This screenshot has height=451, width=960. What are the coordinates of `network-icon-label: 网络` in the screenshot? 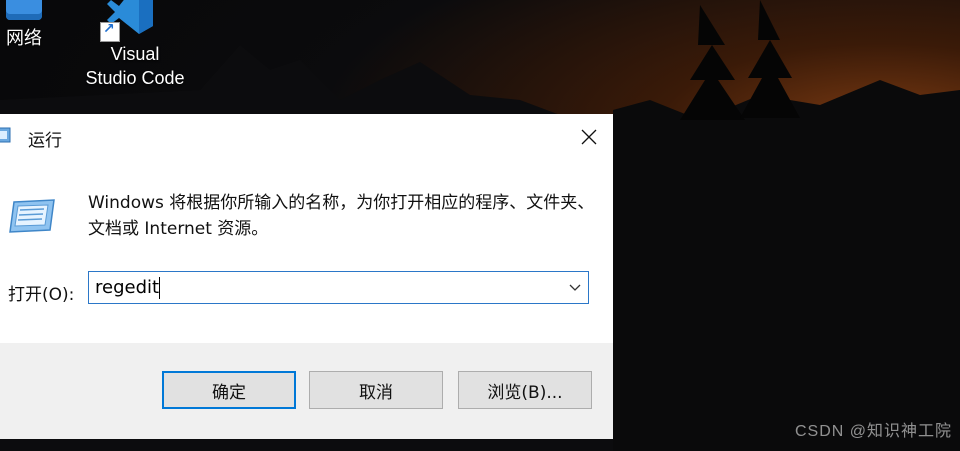 It's located at (24, 38).